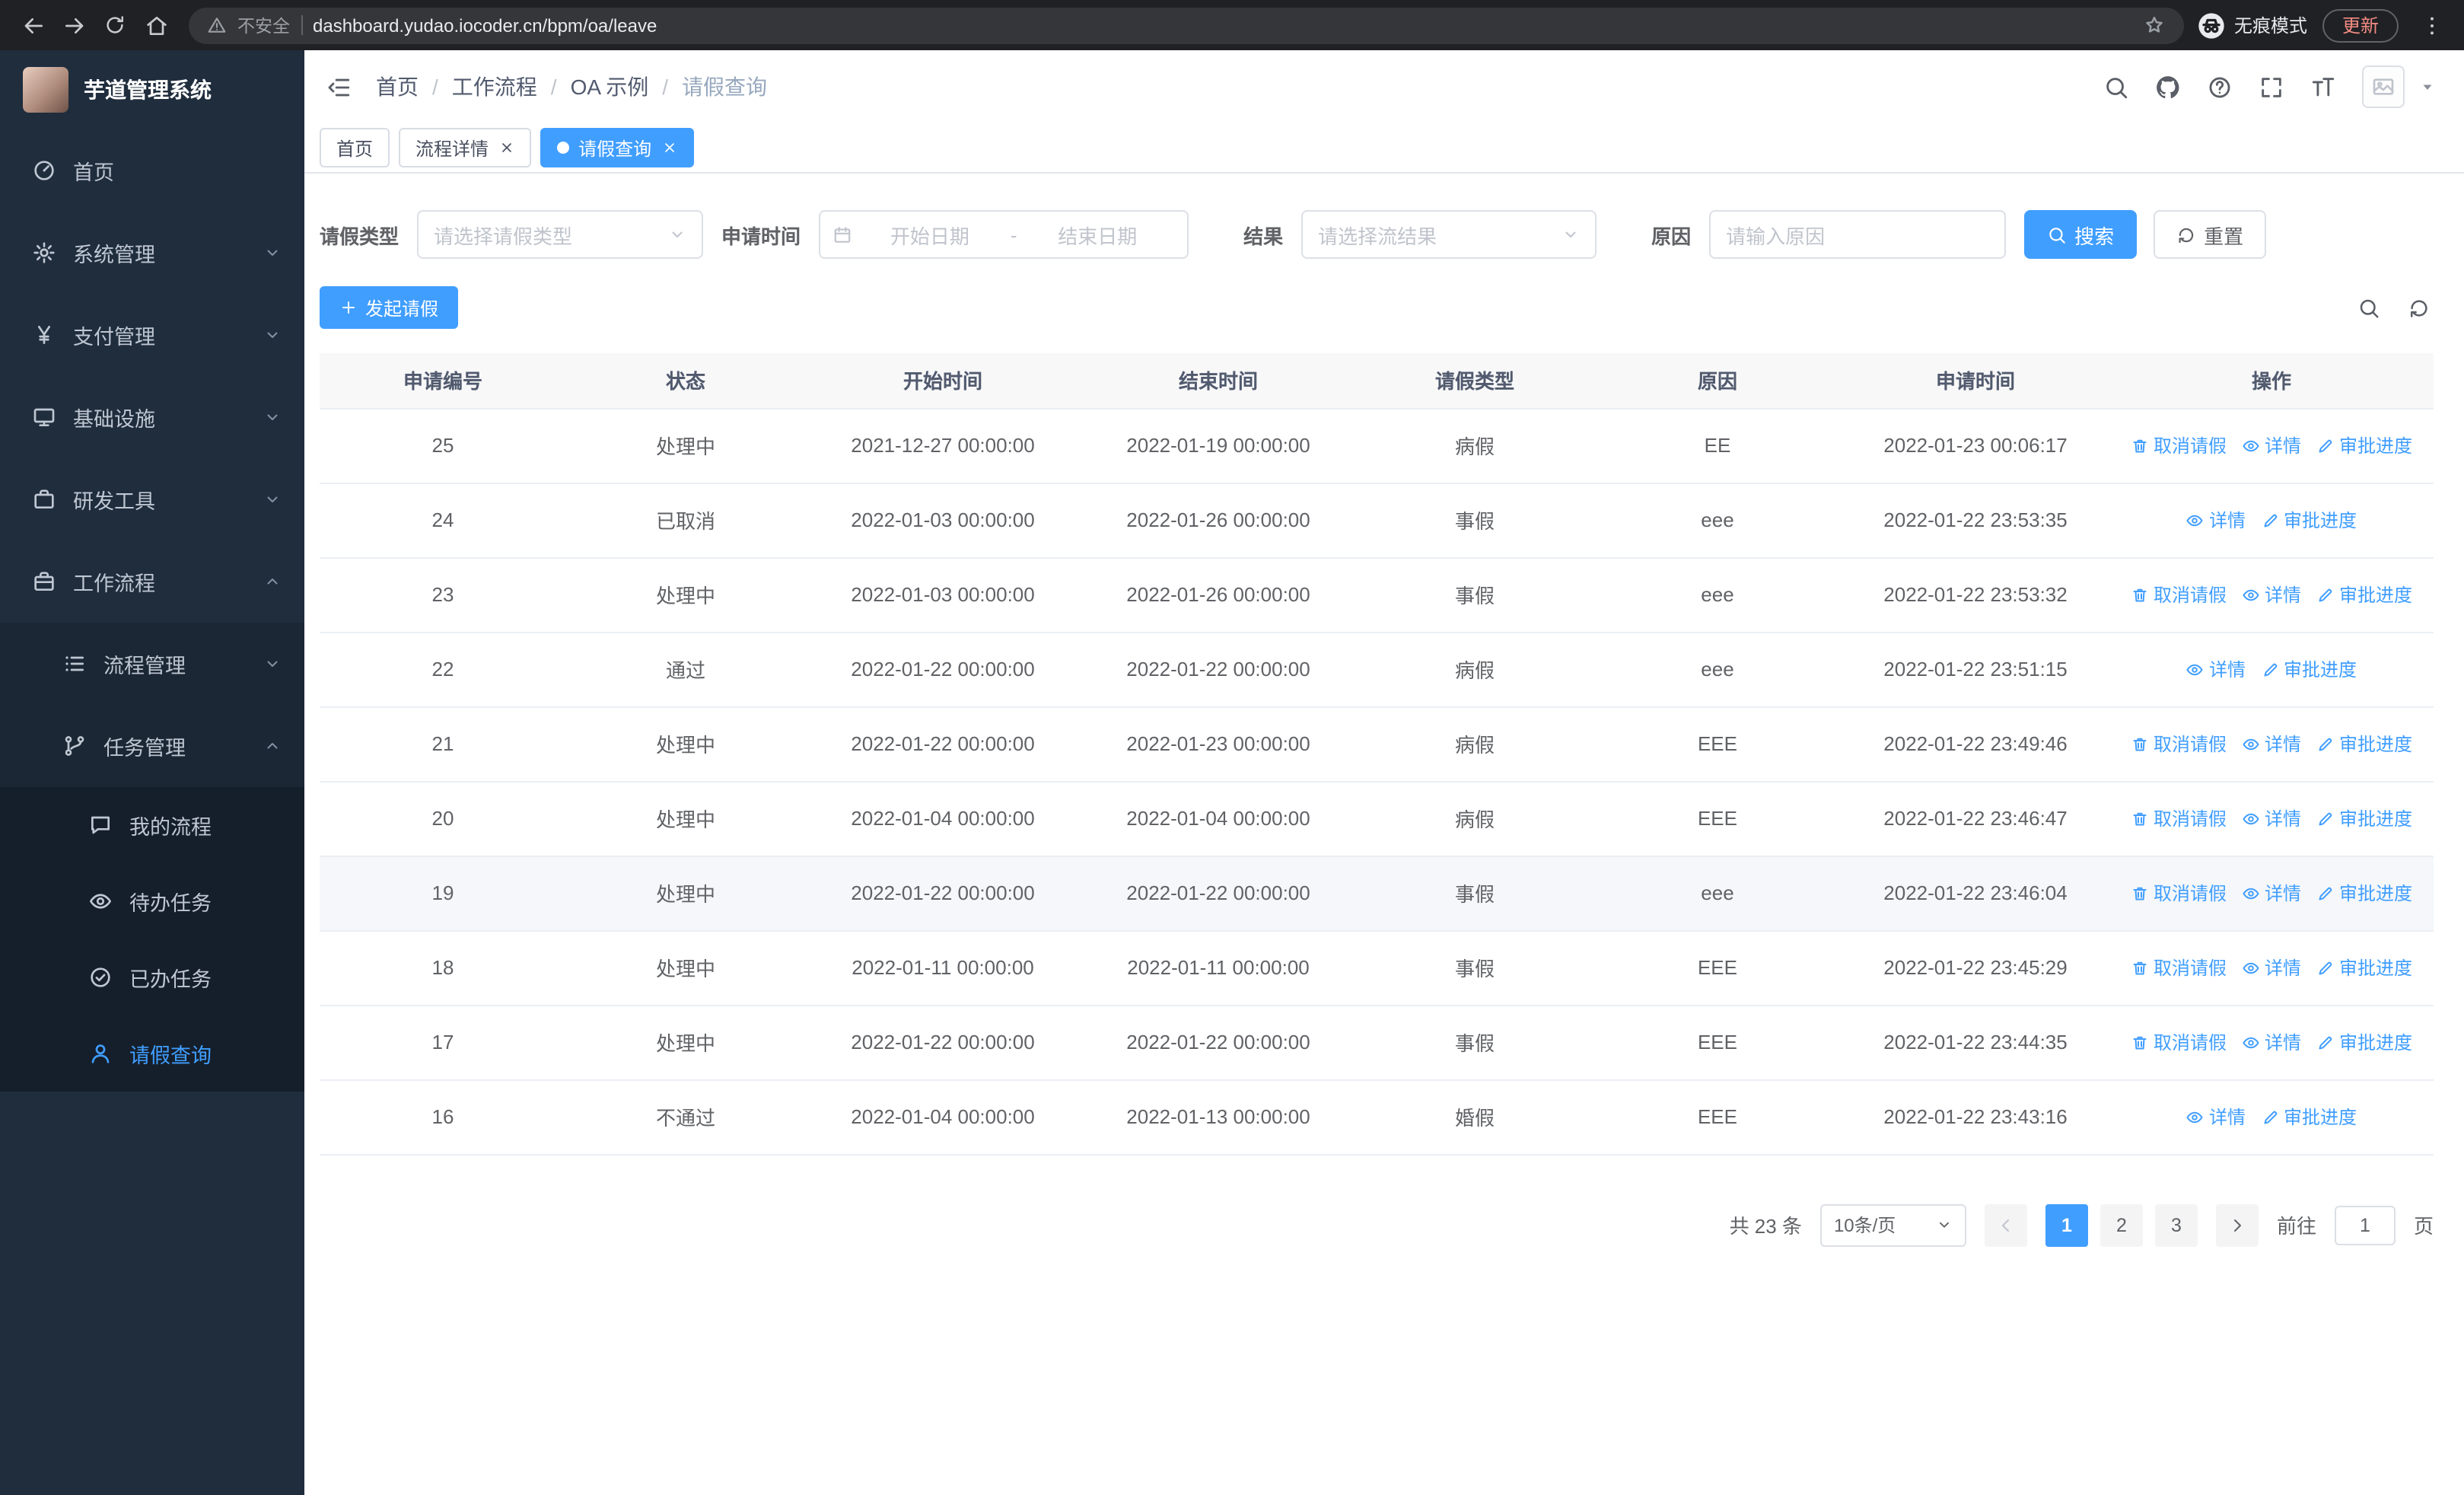 The image size is (2464, 1495). I want to click on sidebar-item-infrastructure: 基础设施, so click(152, 417).